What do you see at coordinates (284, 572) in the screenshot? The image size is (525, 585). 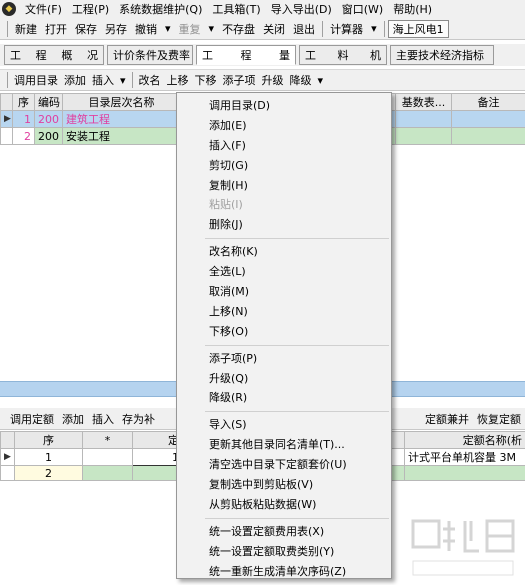 I see `menu-item-regenerate-order-codes: 统一重新生成清单次序码(Z)` at bounding box center [284, 572].